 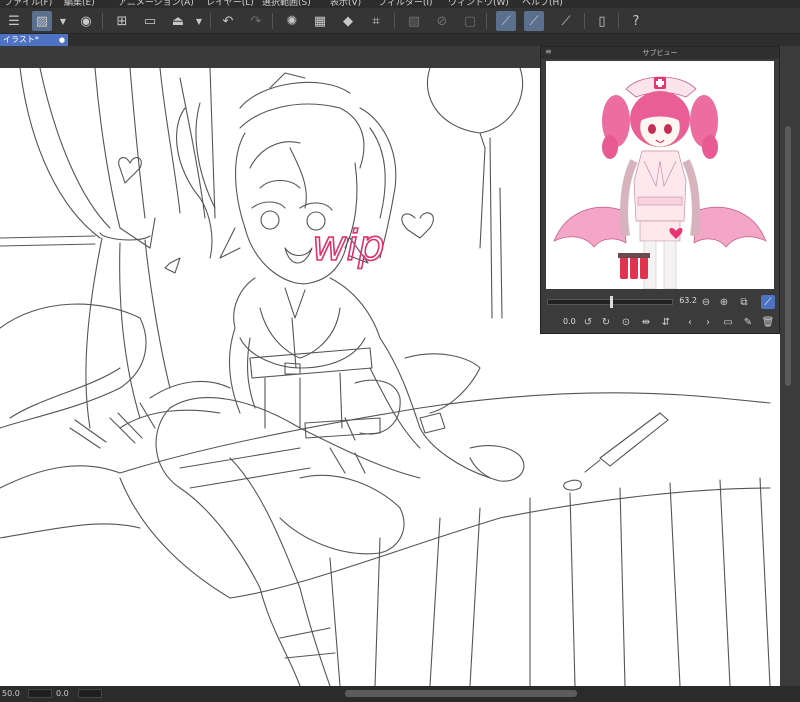 I want to click on subview-header: ≡ サブビュー, so click(x=660, y=53).